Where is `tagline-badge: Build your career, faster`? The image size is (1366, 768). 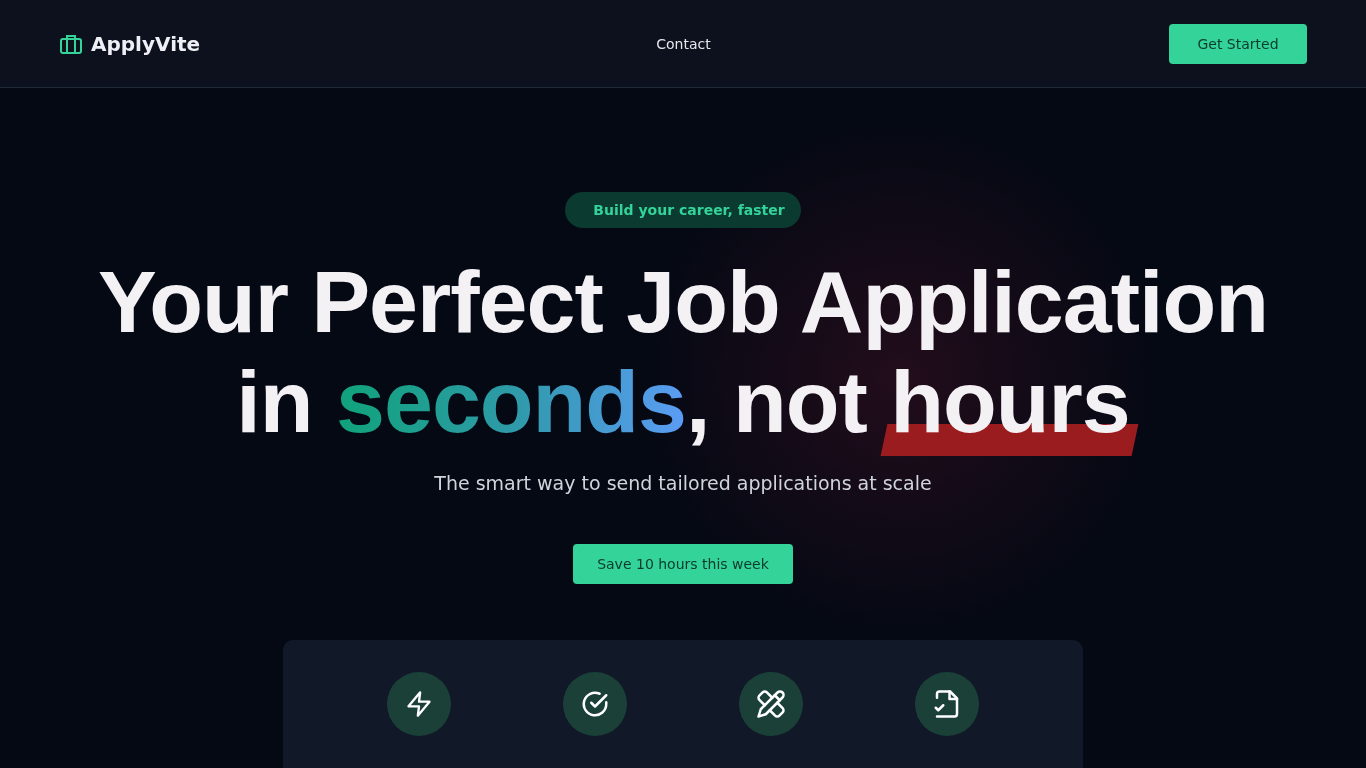 tagline-badge: Build your career, faster is located at coordinates (683, 210).